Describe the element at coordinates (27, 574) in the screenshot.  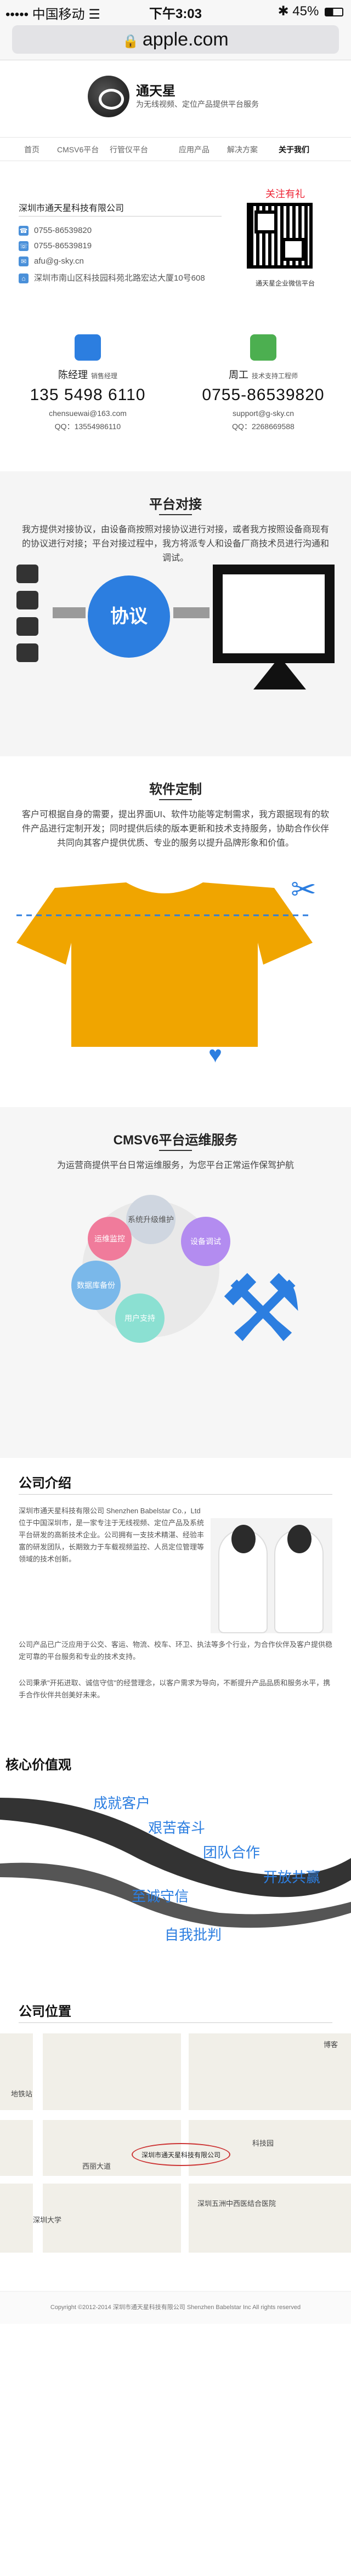
I see `camera-icon` at that location.